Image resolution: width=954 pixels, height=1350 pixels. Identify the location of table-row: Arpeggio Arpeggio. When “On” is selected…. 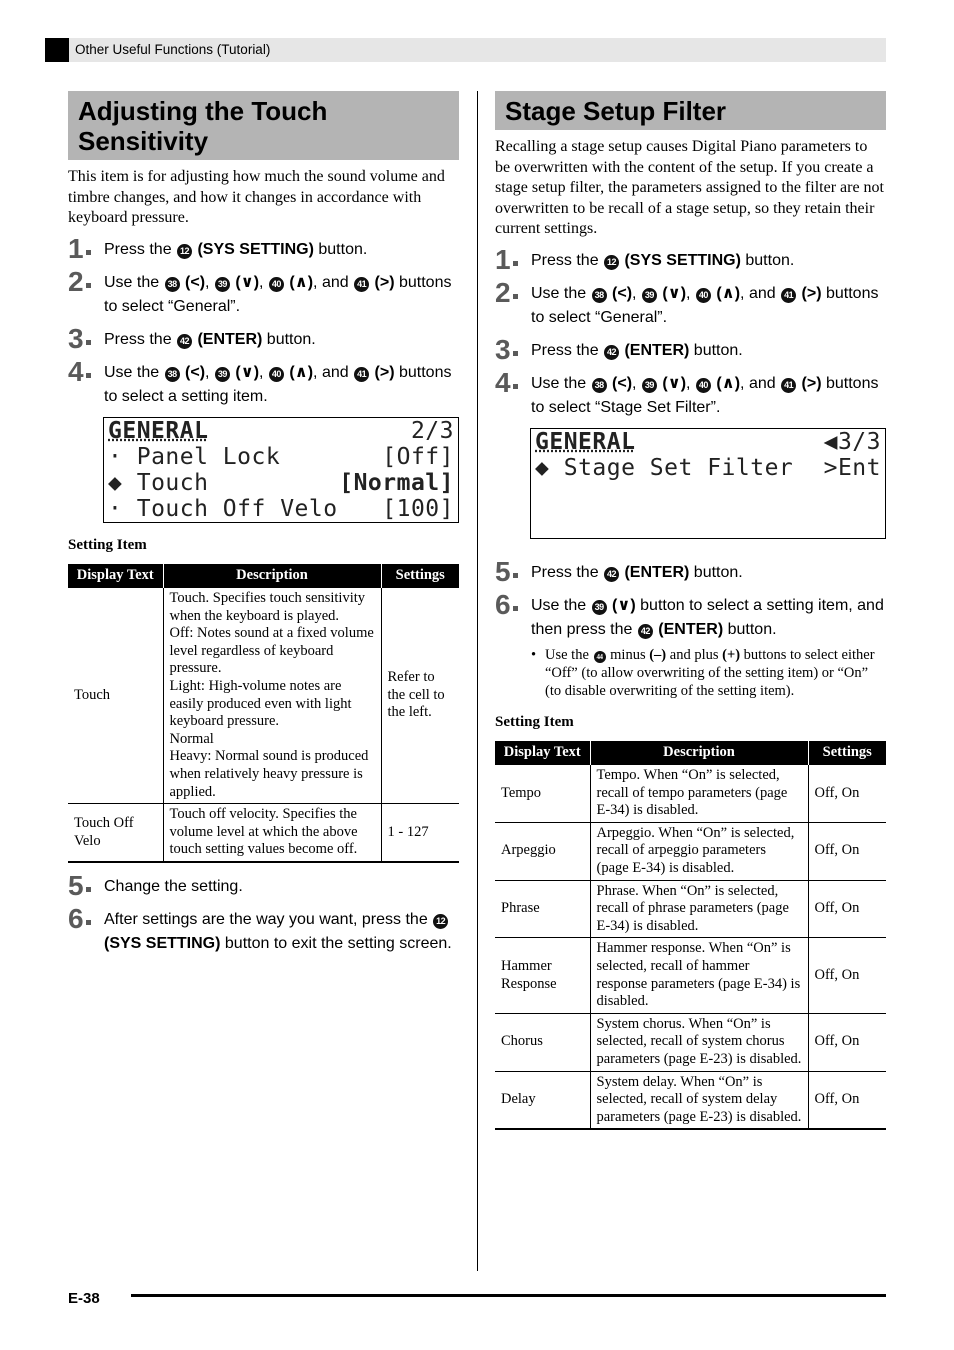
(690, 851).